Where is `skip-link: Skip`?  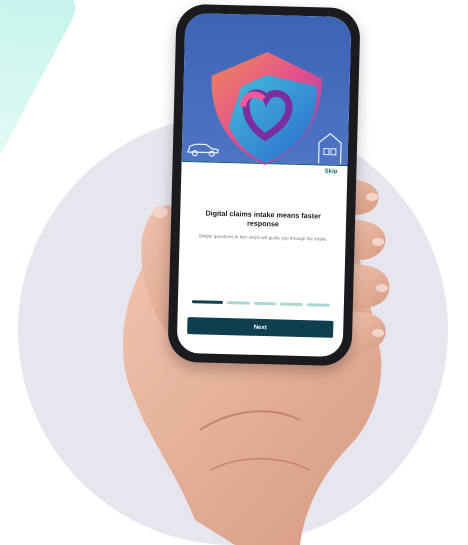 skip-link: Skip is located at coordinates (331, 172).